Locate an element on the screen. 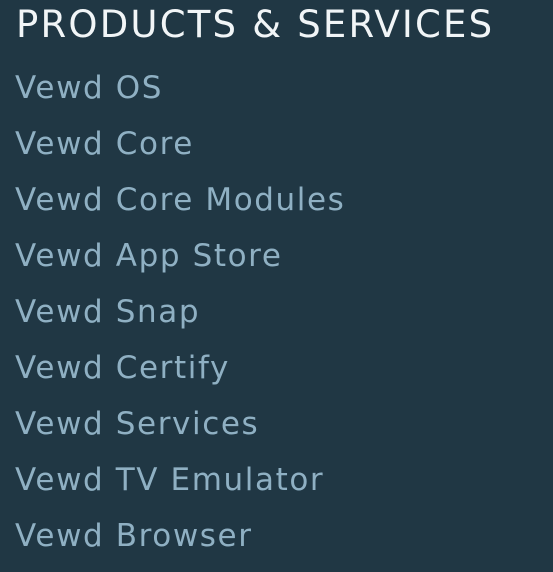  list-item: Vewd Browser is located at coordinates (180, 536).